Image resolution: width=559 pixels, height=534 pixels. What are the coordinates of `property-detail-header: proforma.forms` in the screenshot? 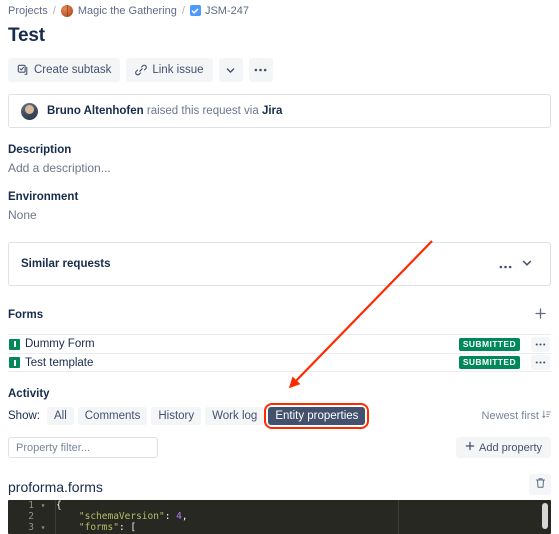 It's located at (279, 484).